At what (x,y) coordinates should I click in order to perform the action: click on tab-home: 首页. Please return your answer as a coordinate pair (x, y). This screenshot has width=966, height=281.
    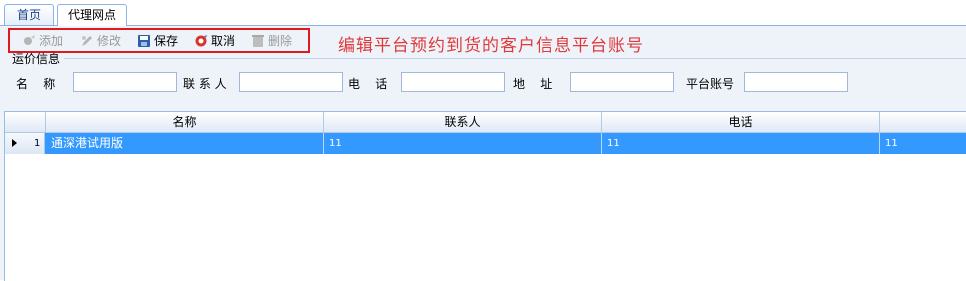
    Looking at the image, I should click on (29, 14).